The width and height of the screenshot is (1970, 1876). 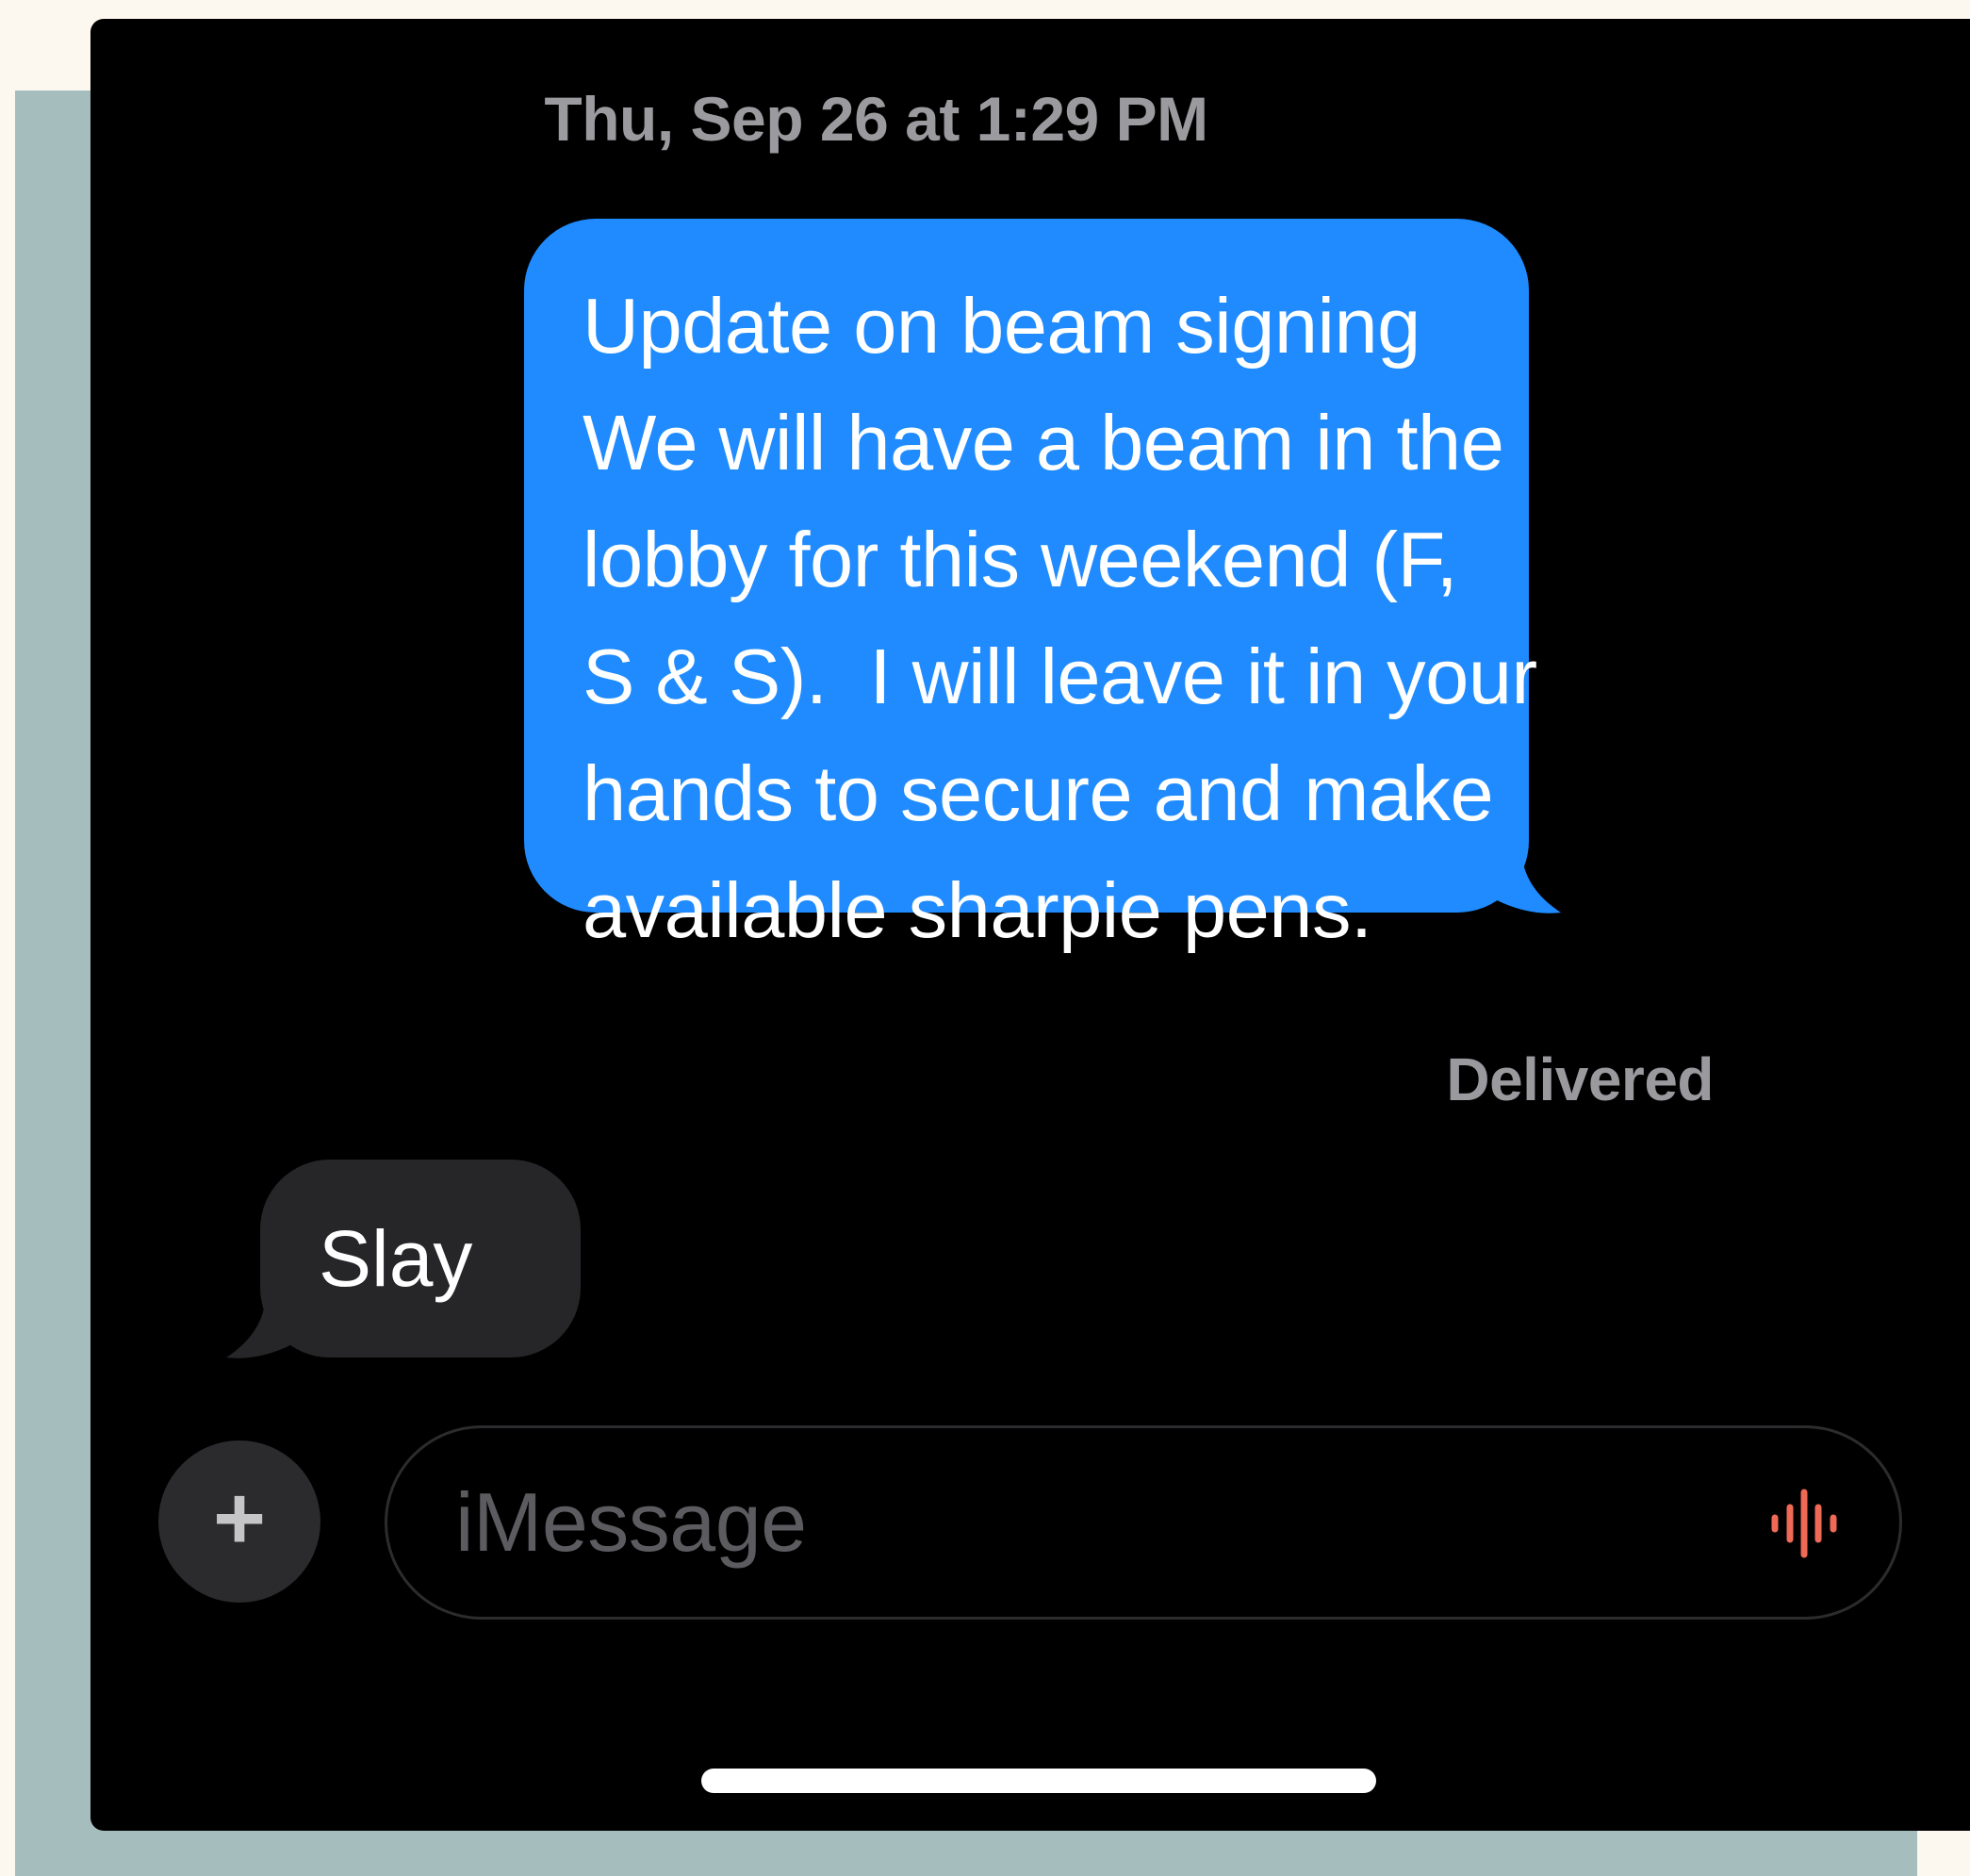 What do you see at coordinates (396, 1258) in the screenshot?
I see `incoming-message-text: Slay` at bounding box center [396, 1258].